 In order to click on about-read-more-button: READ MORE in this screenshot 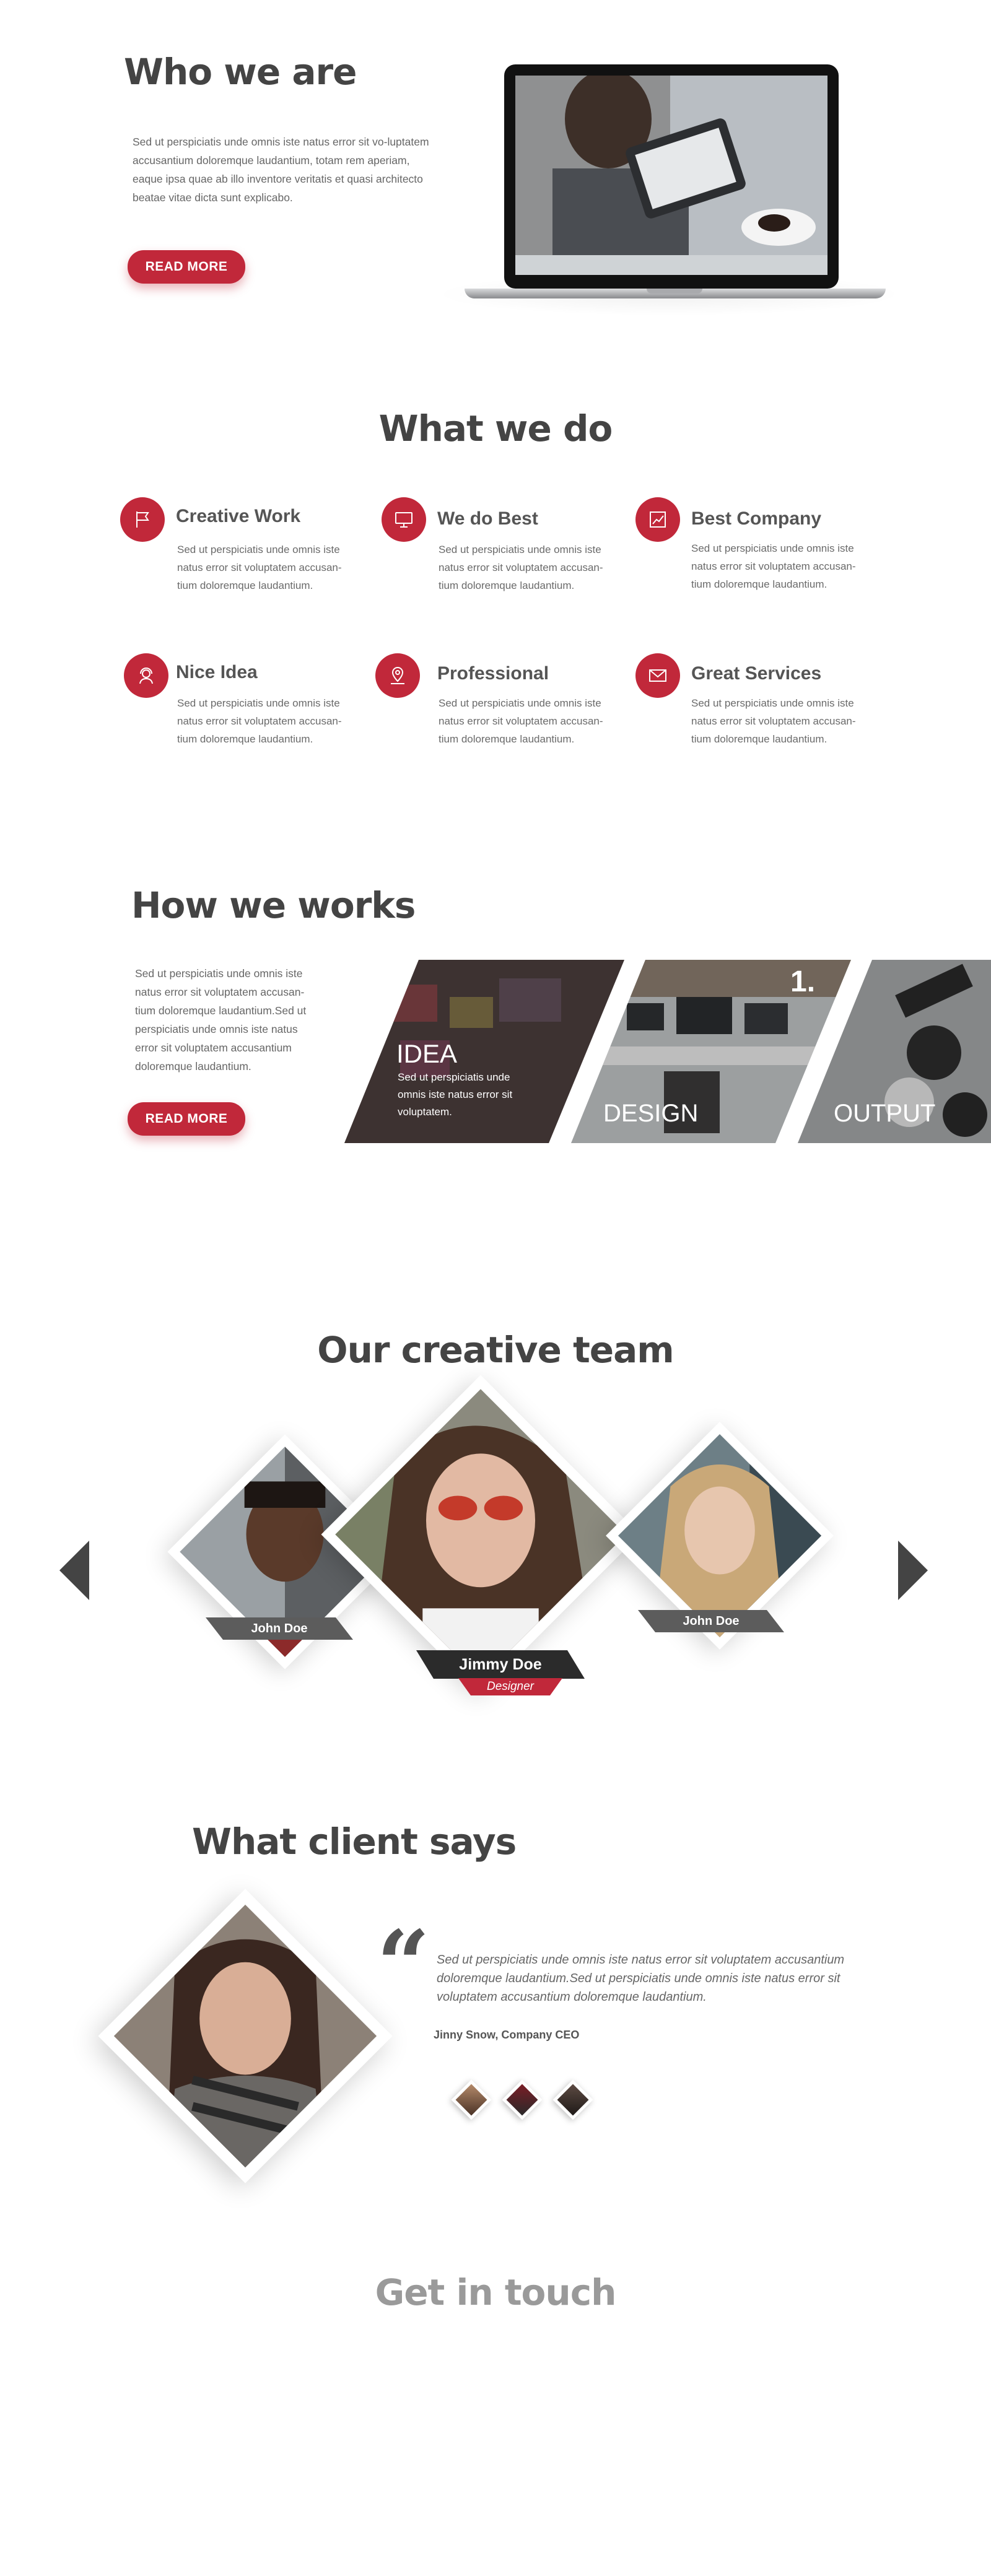, I will do `click(187, 267)`.